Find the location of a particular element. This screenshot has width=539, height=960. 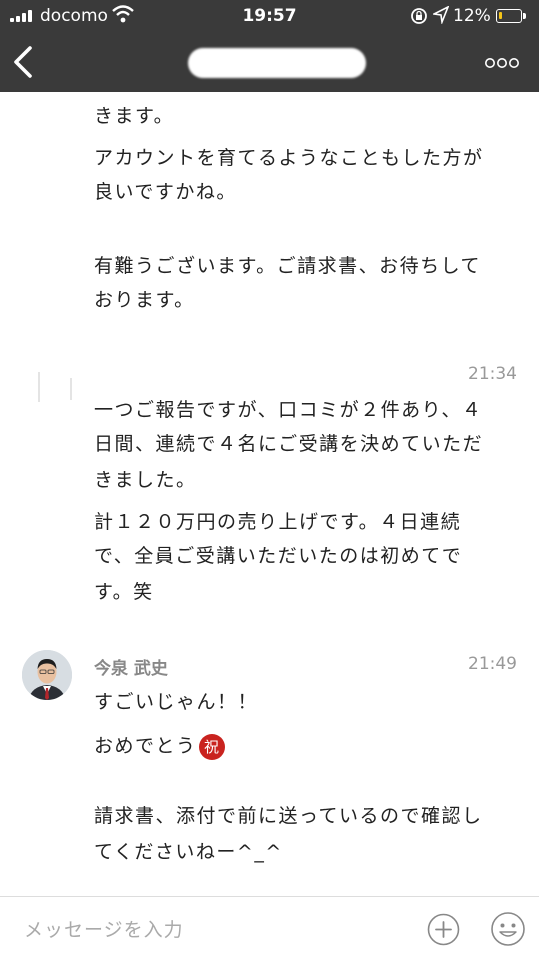

message-line: 計１２０万円の売り上げです。４日連続 is located at coordinates (278, 522).